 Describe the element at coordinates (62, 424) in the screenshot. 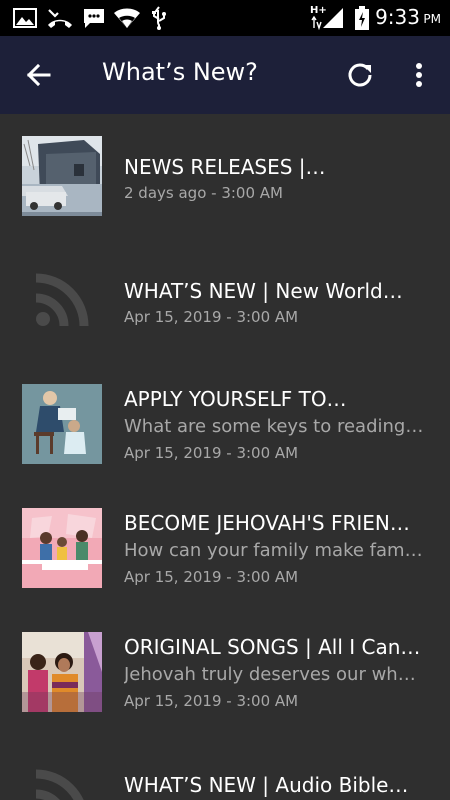

I see `reading-illustration-thumbnail` at that location.